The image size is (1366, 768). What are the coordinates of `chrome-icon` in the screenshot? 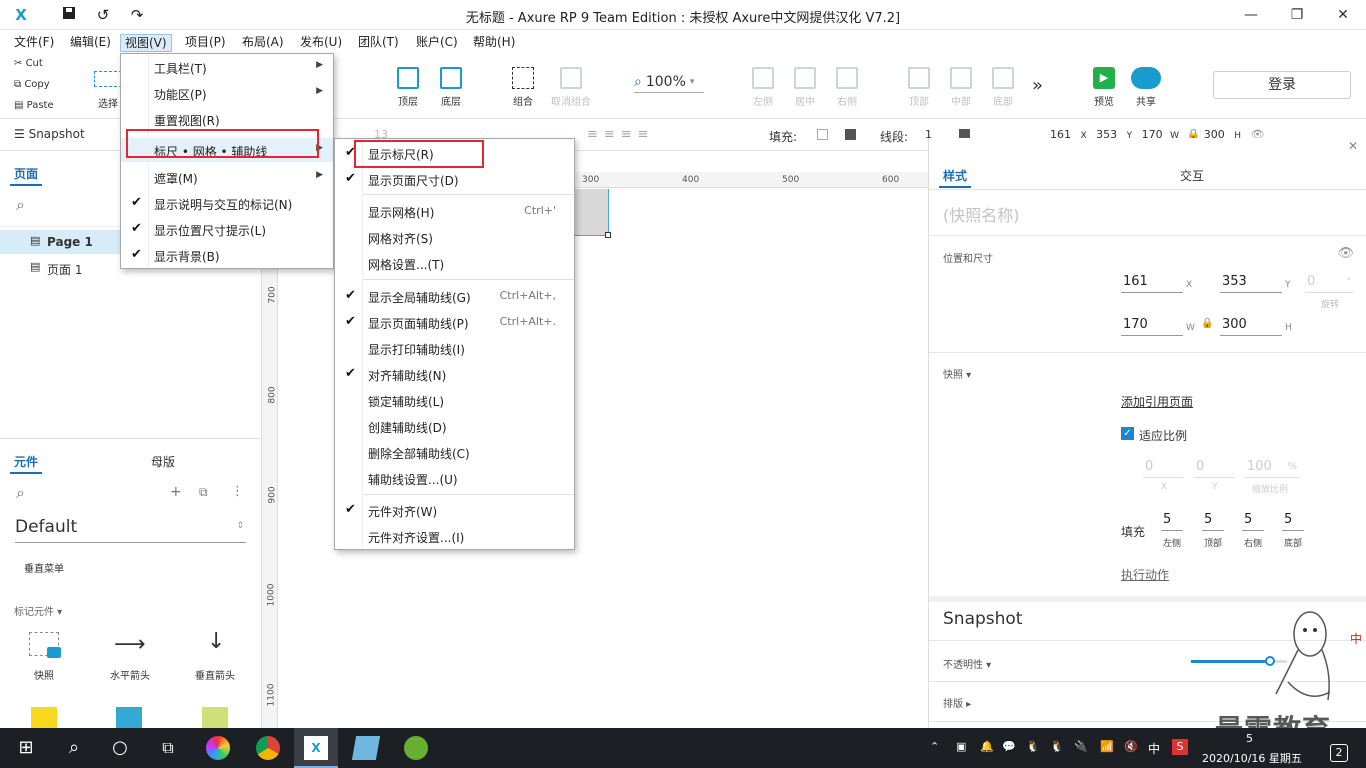 It's located at (268, 748).